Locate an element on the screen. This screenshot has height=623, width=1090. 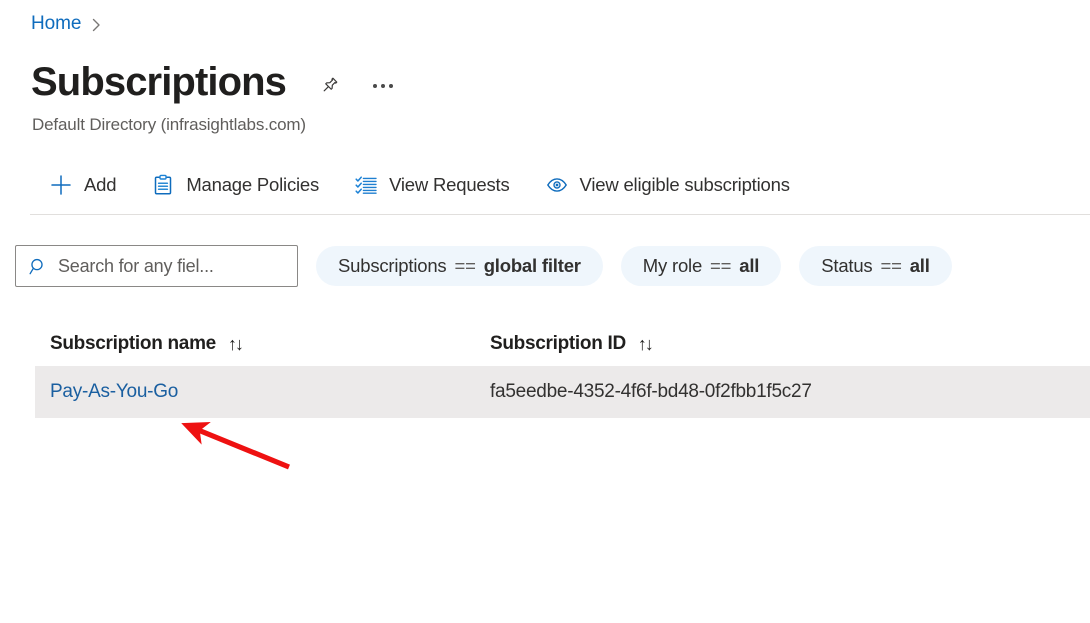
breadcrumb-item-home: Home is located at coordinates (56, 24).